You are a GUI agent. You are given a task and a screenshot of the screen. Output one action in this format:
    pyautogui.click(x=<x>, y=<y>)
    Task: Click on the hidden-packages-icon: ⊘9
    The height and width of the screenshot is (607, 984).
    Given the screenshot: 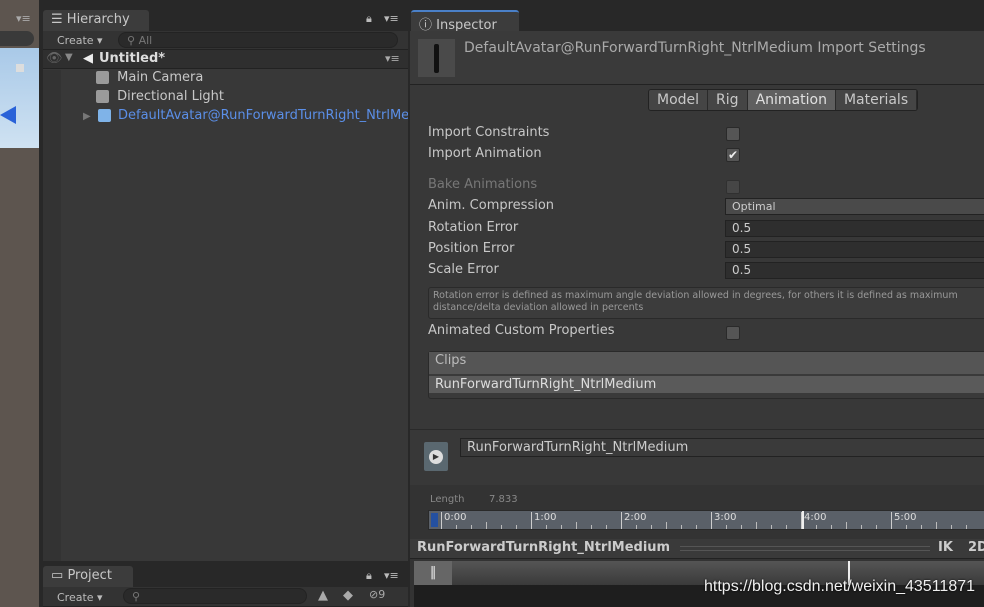 What is the action you would take?
    pyautogui.click(x=377, y=594)
    